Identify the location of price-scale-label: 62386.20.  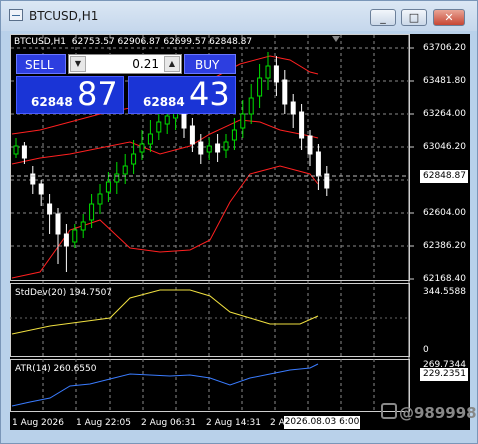
(444, 246).